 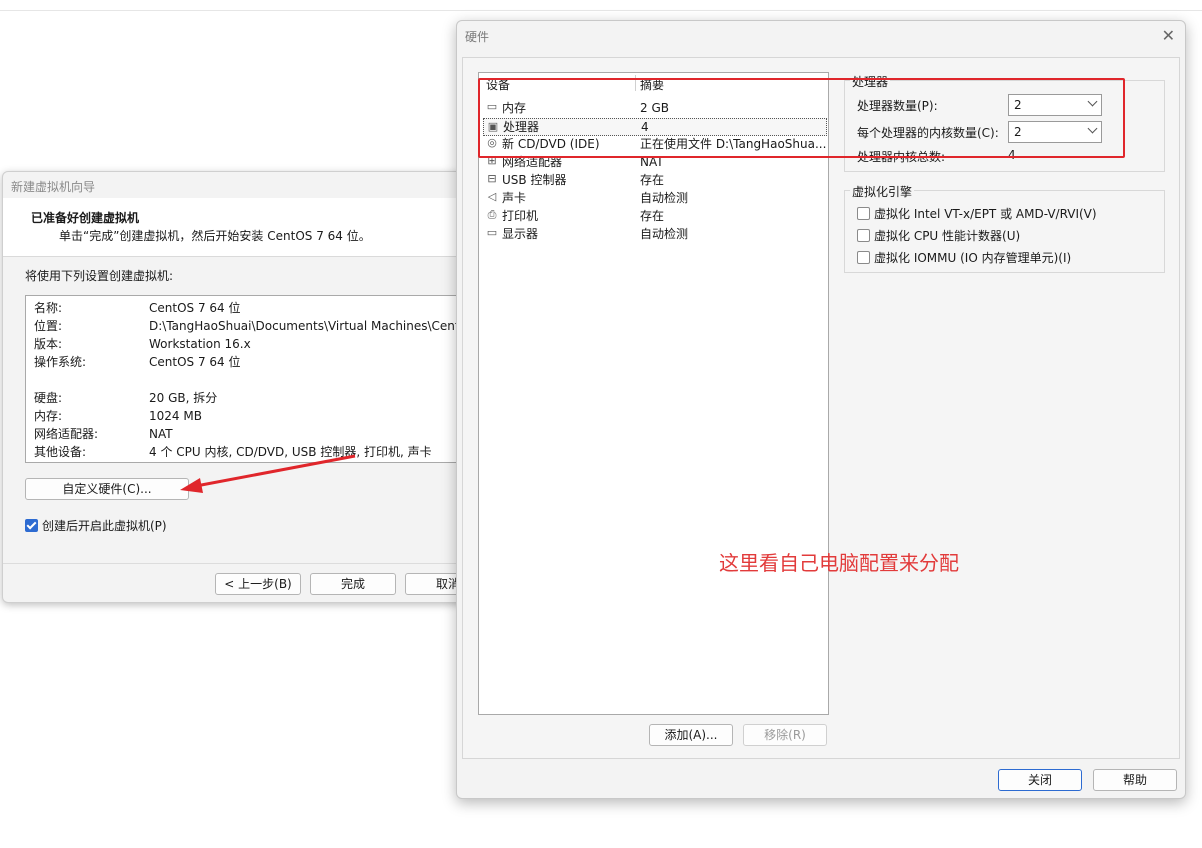 What do you see at coordinates (839, 563) in the screenshot?
I see `annotation-text: 这里看自己电脑配置来分配` at bounding box center [839, 563].